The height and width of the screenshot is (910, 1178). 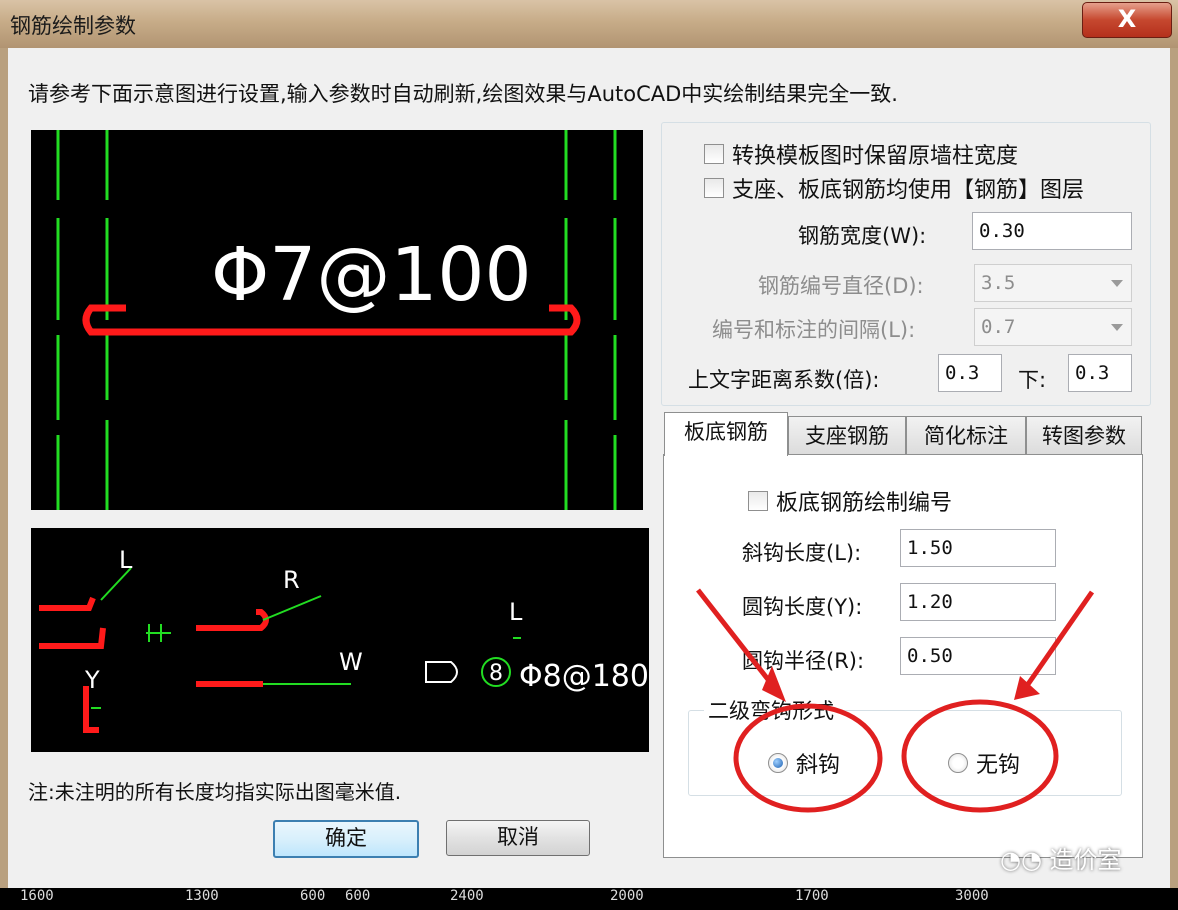 I want to click on label-L2: L, so click(x=516, y=612).